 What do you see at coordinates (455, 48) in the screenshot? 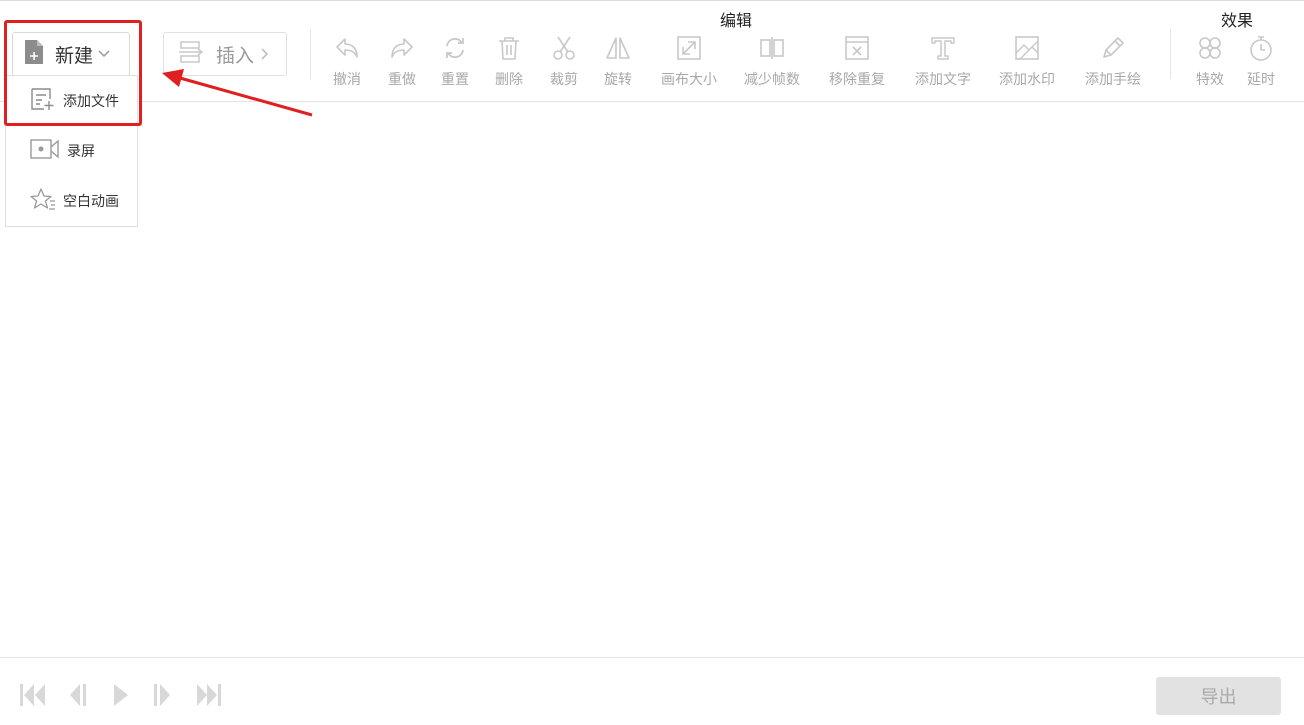
I see `reset-icon` at bounding box center [455, 48].